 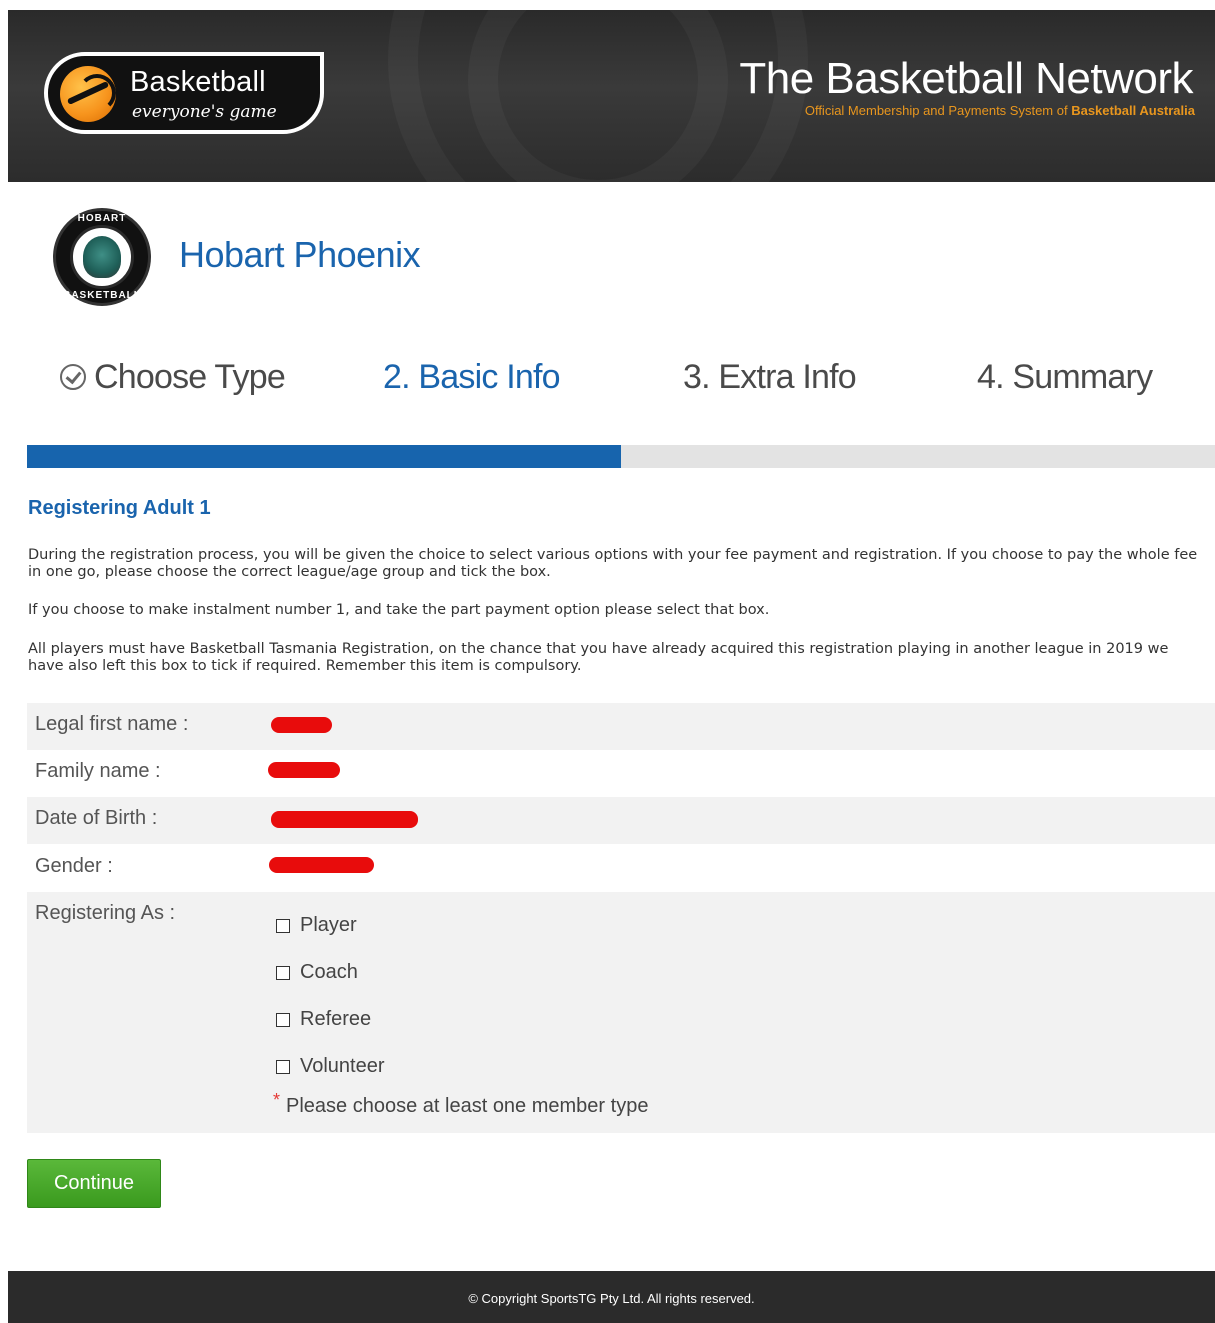 I want to click on field-label: Date of Birth :, so click(x=96, y=818).